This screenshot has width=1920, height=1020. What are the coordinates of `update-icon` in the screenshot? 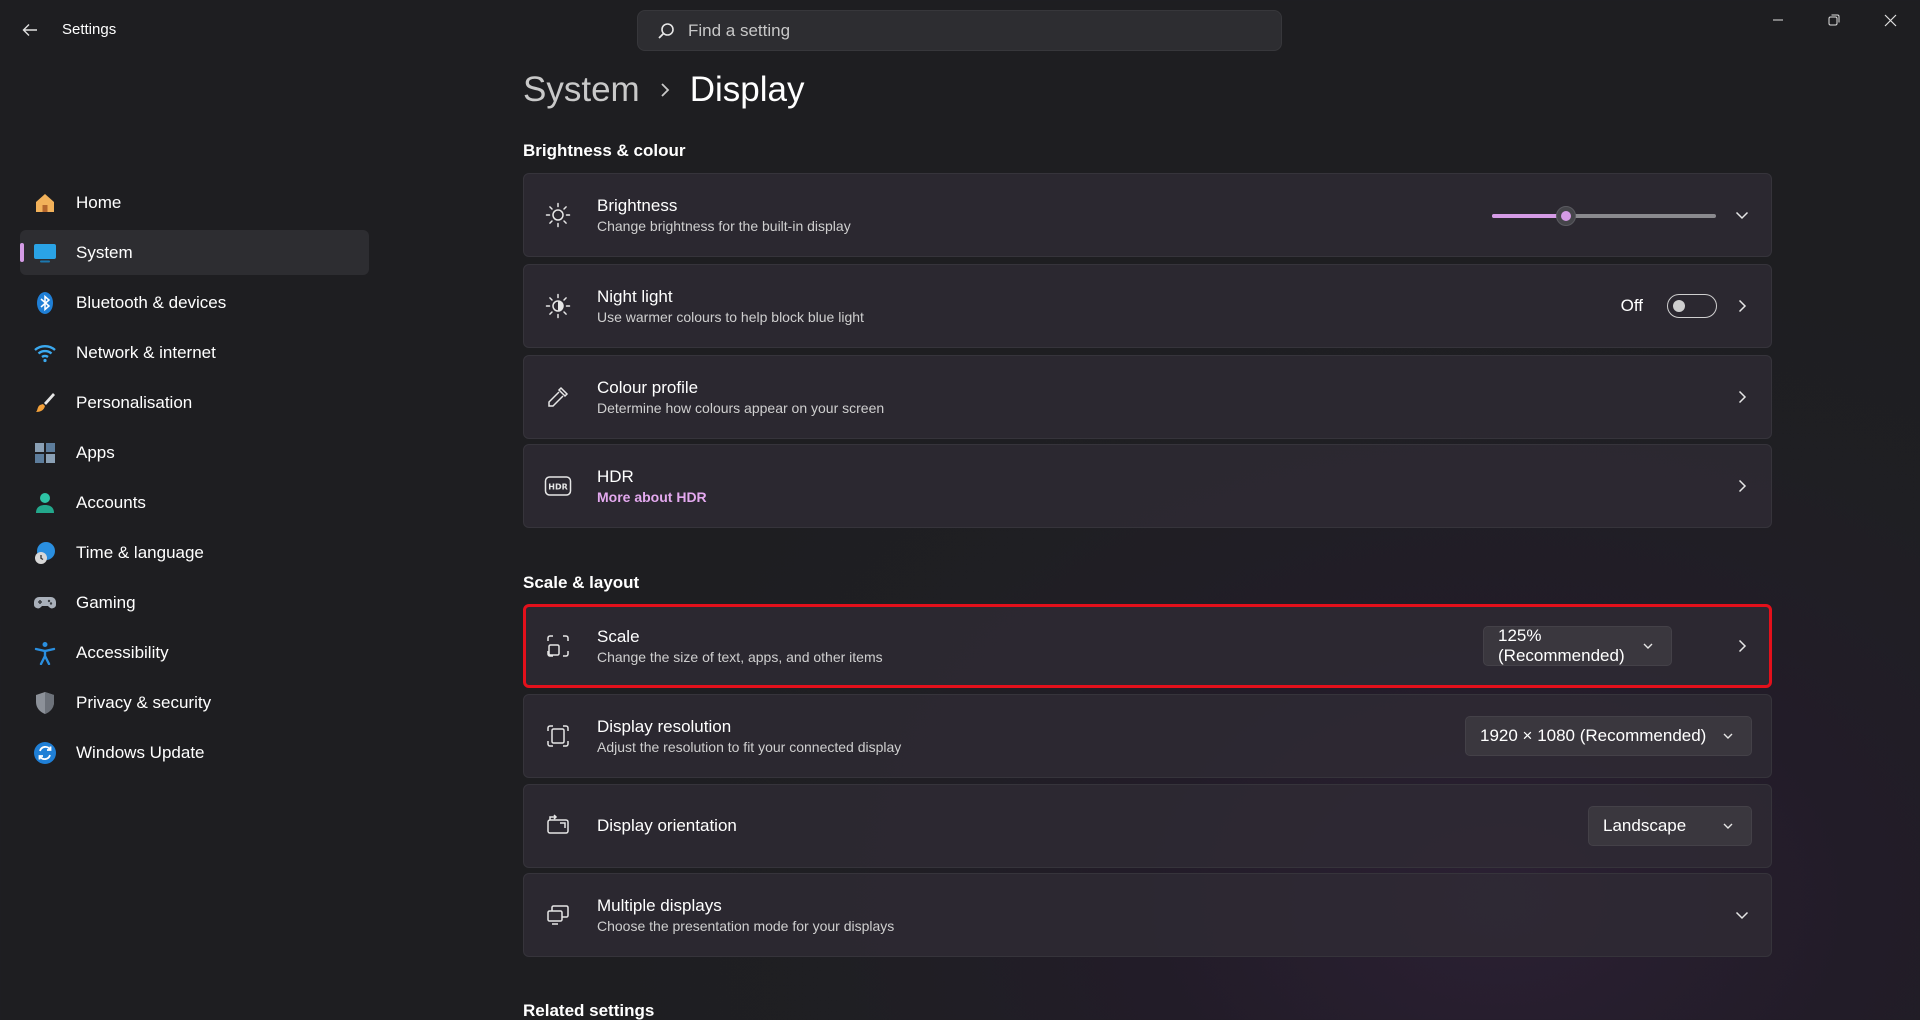 It's located at (45, 753).